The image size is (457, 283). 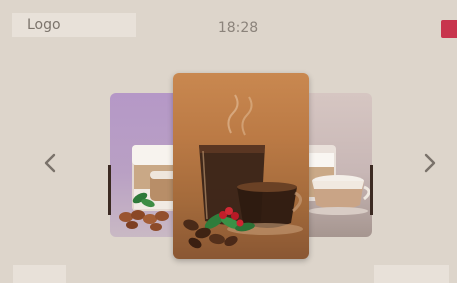 I want to click on chevron-left-icon, so click(x=50, y=163).